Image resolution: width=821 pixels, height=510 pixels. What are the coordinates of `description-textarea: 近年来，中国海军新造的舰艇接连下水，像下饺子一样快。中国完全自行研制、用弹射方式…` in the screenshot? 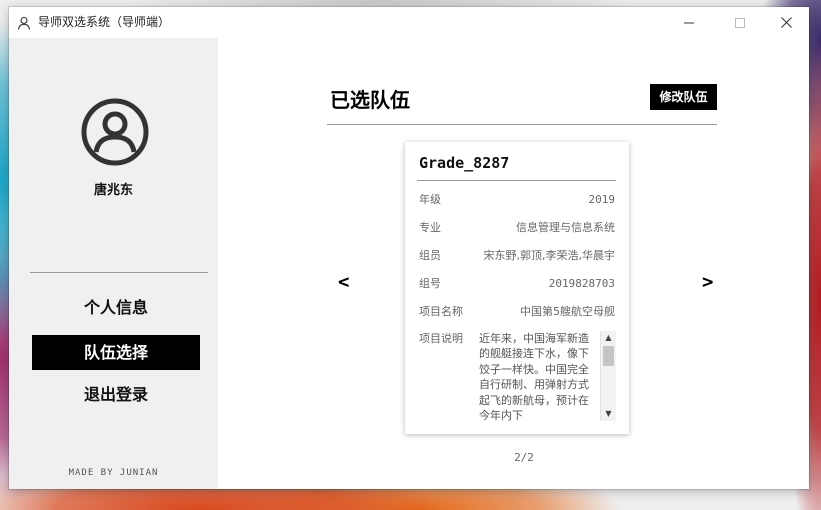 It's located at (547, 377).